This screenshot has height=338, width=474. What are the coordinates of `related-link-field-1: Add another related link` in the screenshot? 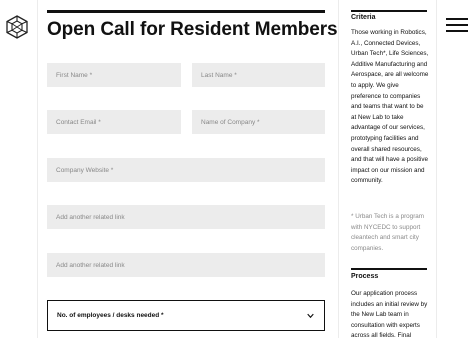 It's located at (186, 217).